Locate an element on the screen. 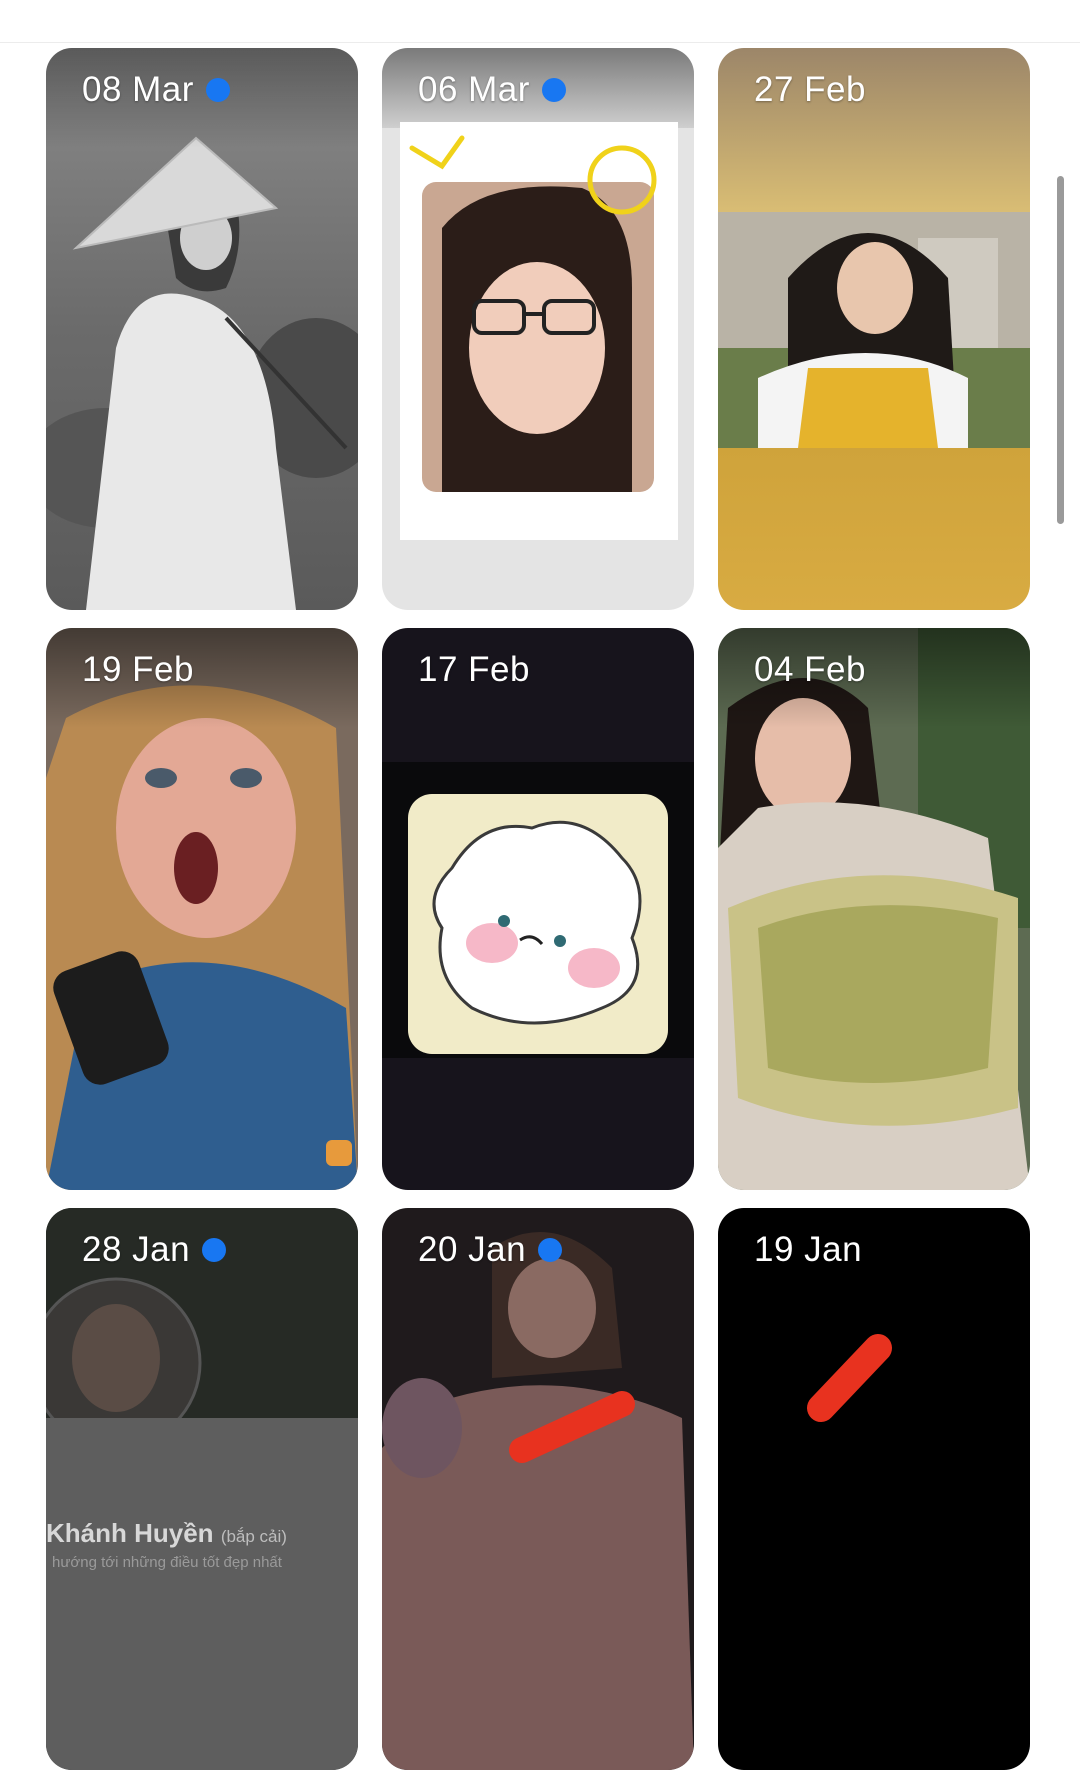 The width and height of the screenshot is (1080, 1770). story-tile-04-feb: 04 Feb is located at coordinates (874, 909).